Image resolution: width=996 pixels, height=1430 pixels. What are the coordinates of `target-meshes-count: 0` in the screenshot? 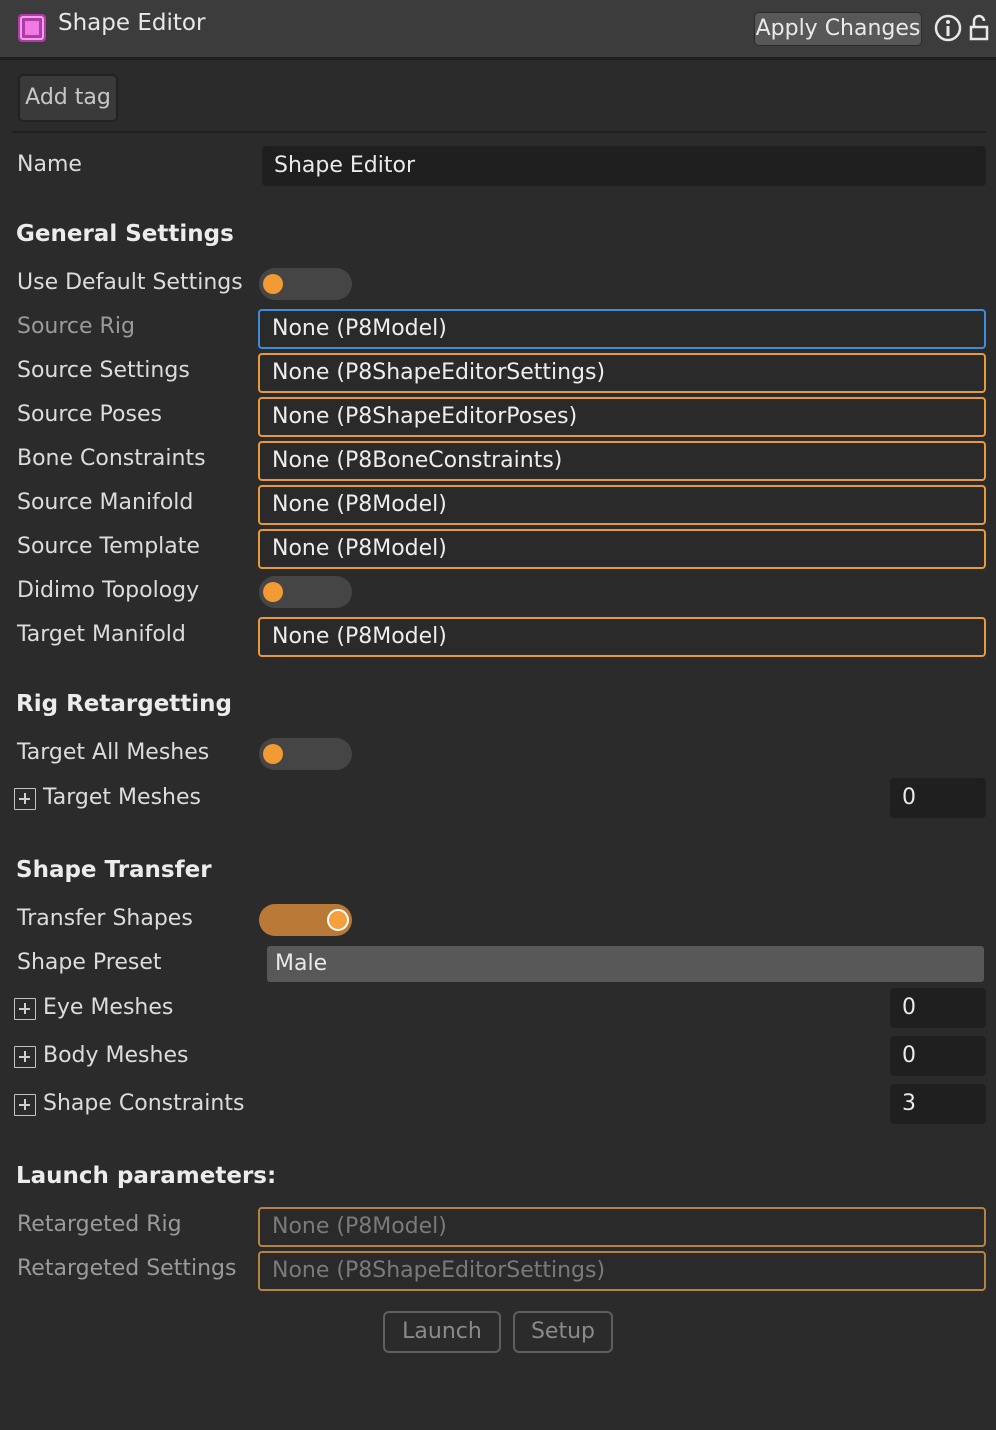 It's located at (938, 798).